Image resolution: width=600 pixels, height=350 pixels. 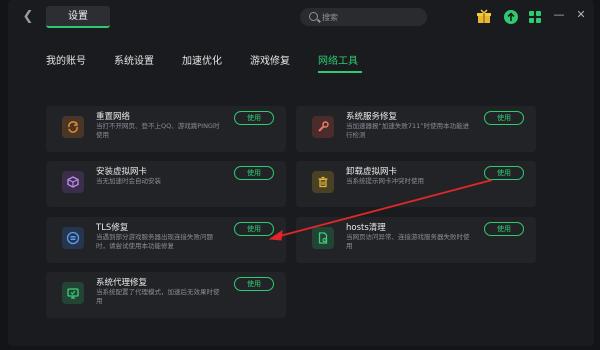 I want to click on use-button-hosts-cleanup: 使用, so click(x=504, y=229).